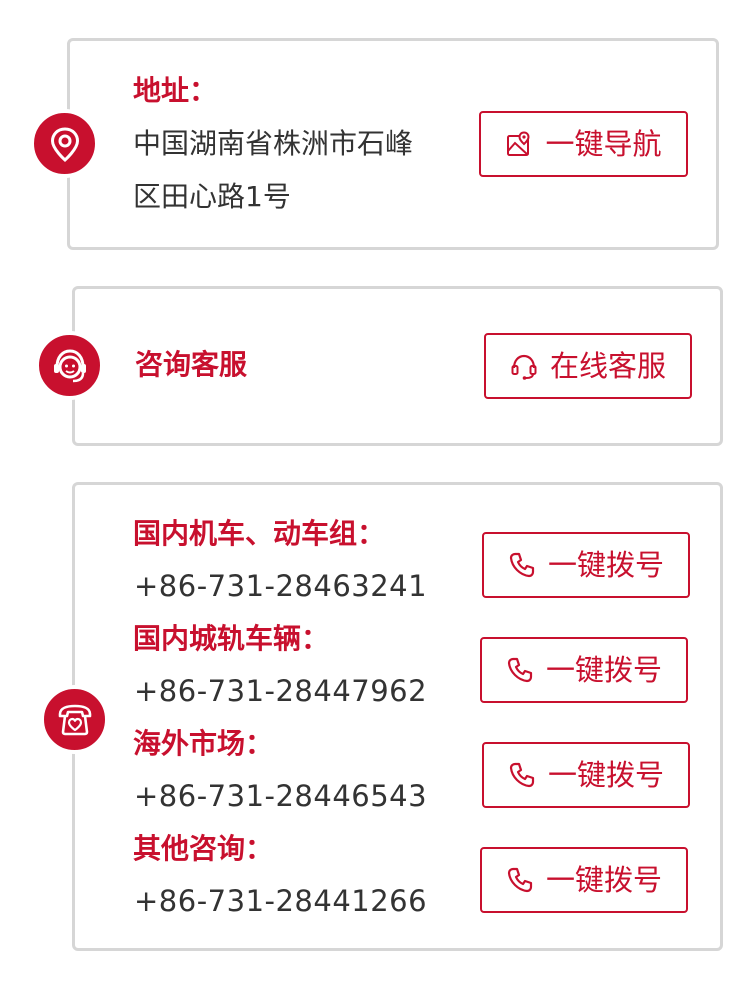 The height and width of the screenshot is (1001, 750). What do you see at coordinates (281, 901) in the screenshot?
I see `contact-phone-other: +86-731-28441266` at bounding box center [281, 901].